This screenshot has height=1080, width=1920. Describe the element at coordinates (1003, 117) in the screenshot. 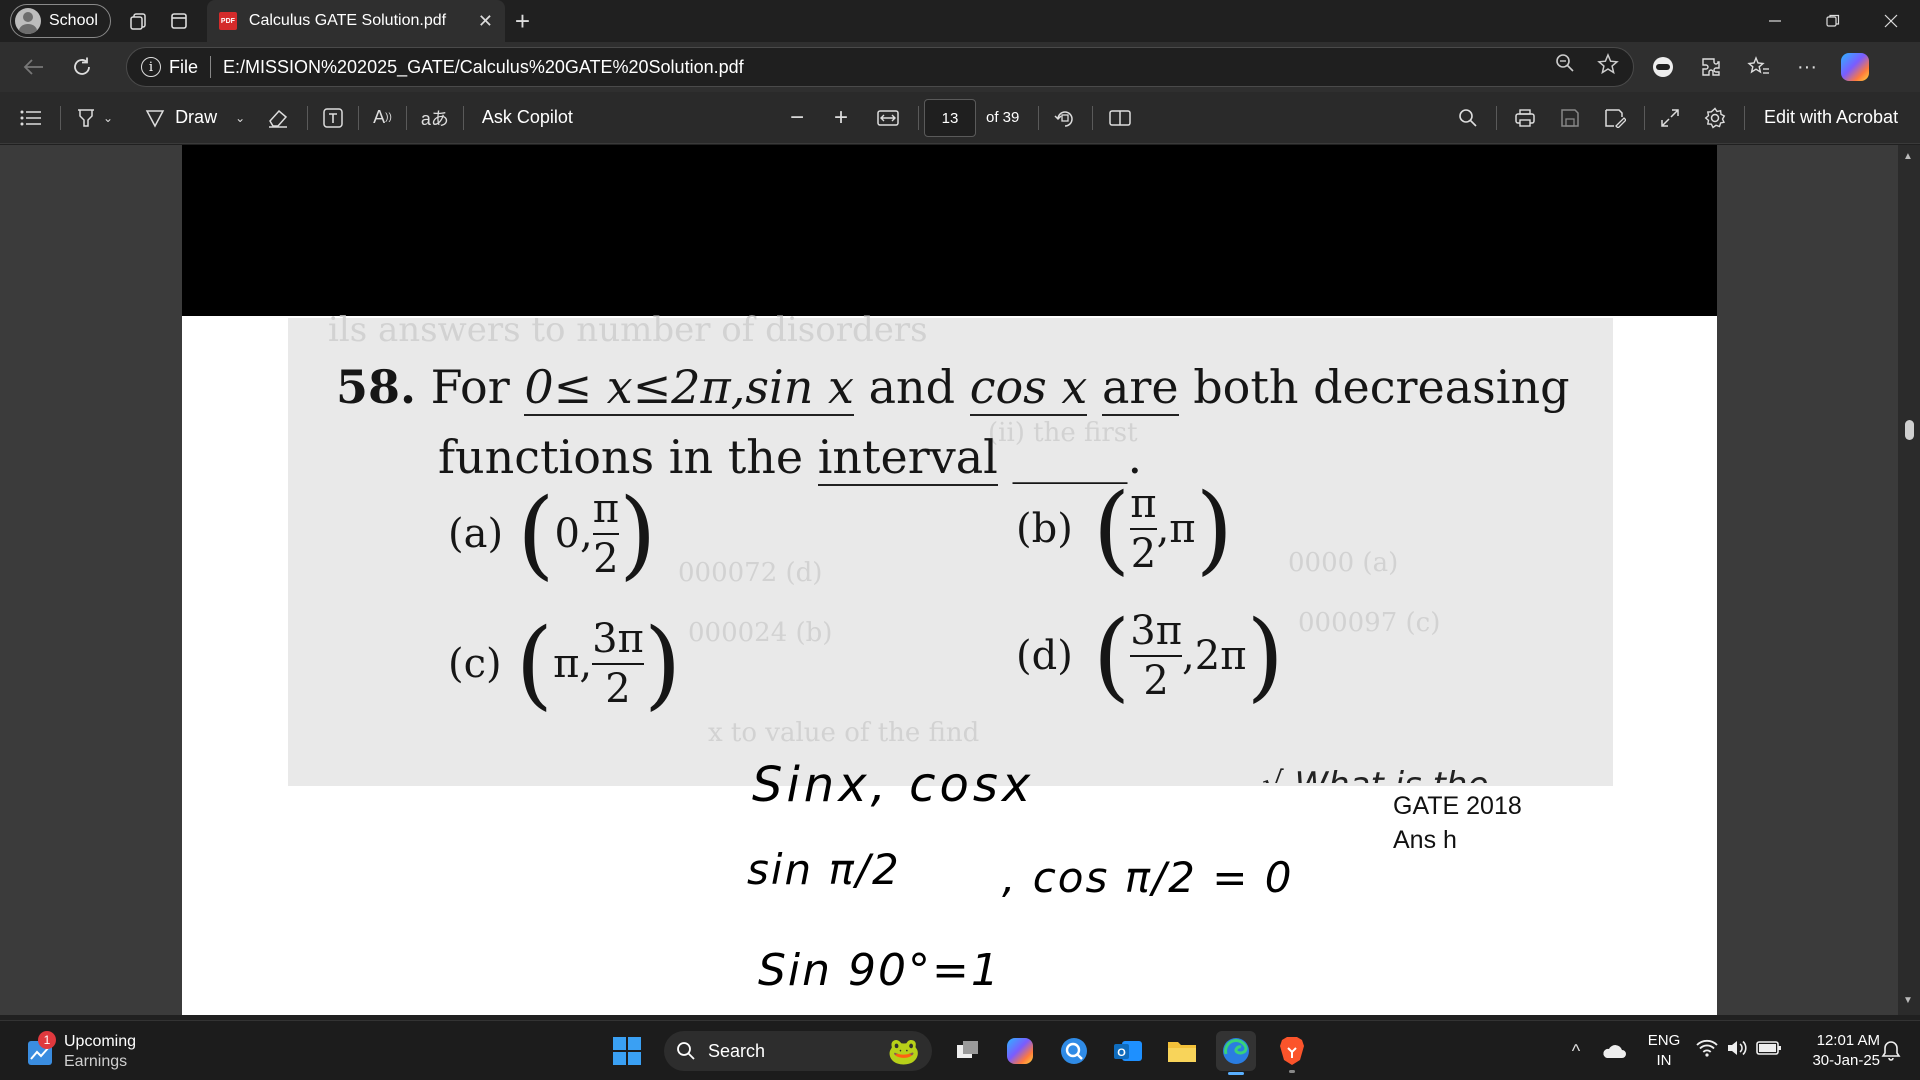

I see `page-total-label: of 39` at that location.